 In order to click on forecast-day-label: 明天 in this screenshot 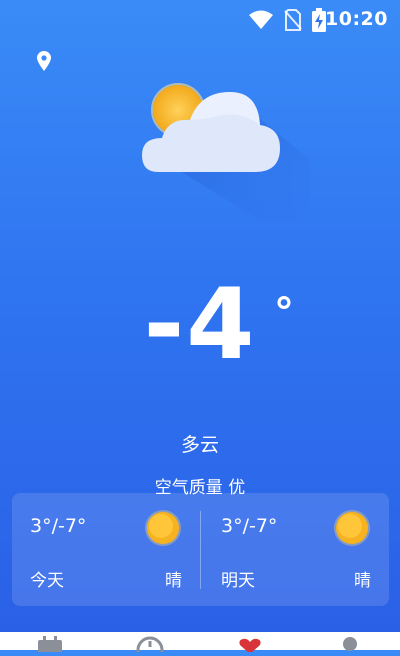, I will do `click(238, 581)`.